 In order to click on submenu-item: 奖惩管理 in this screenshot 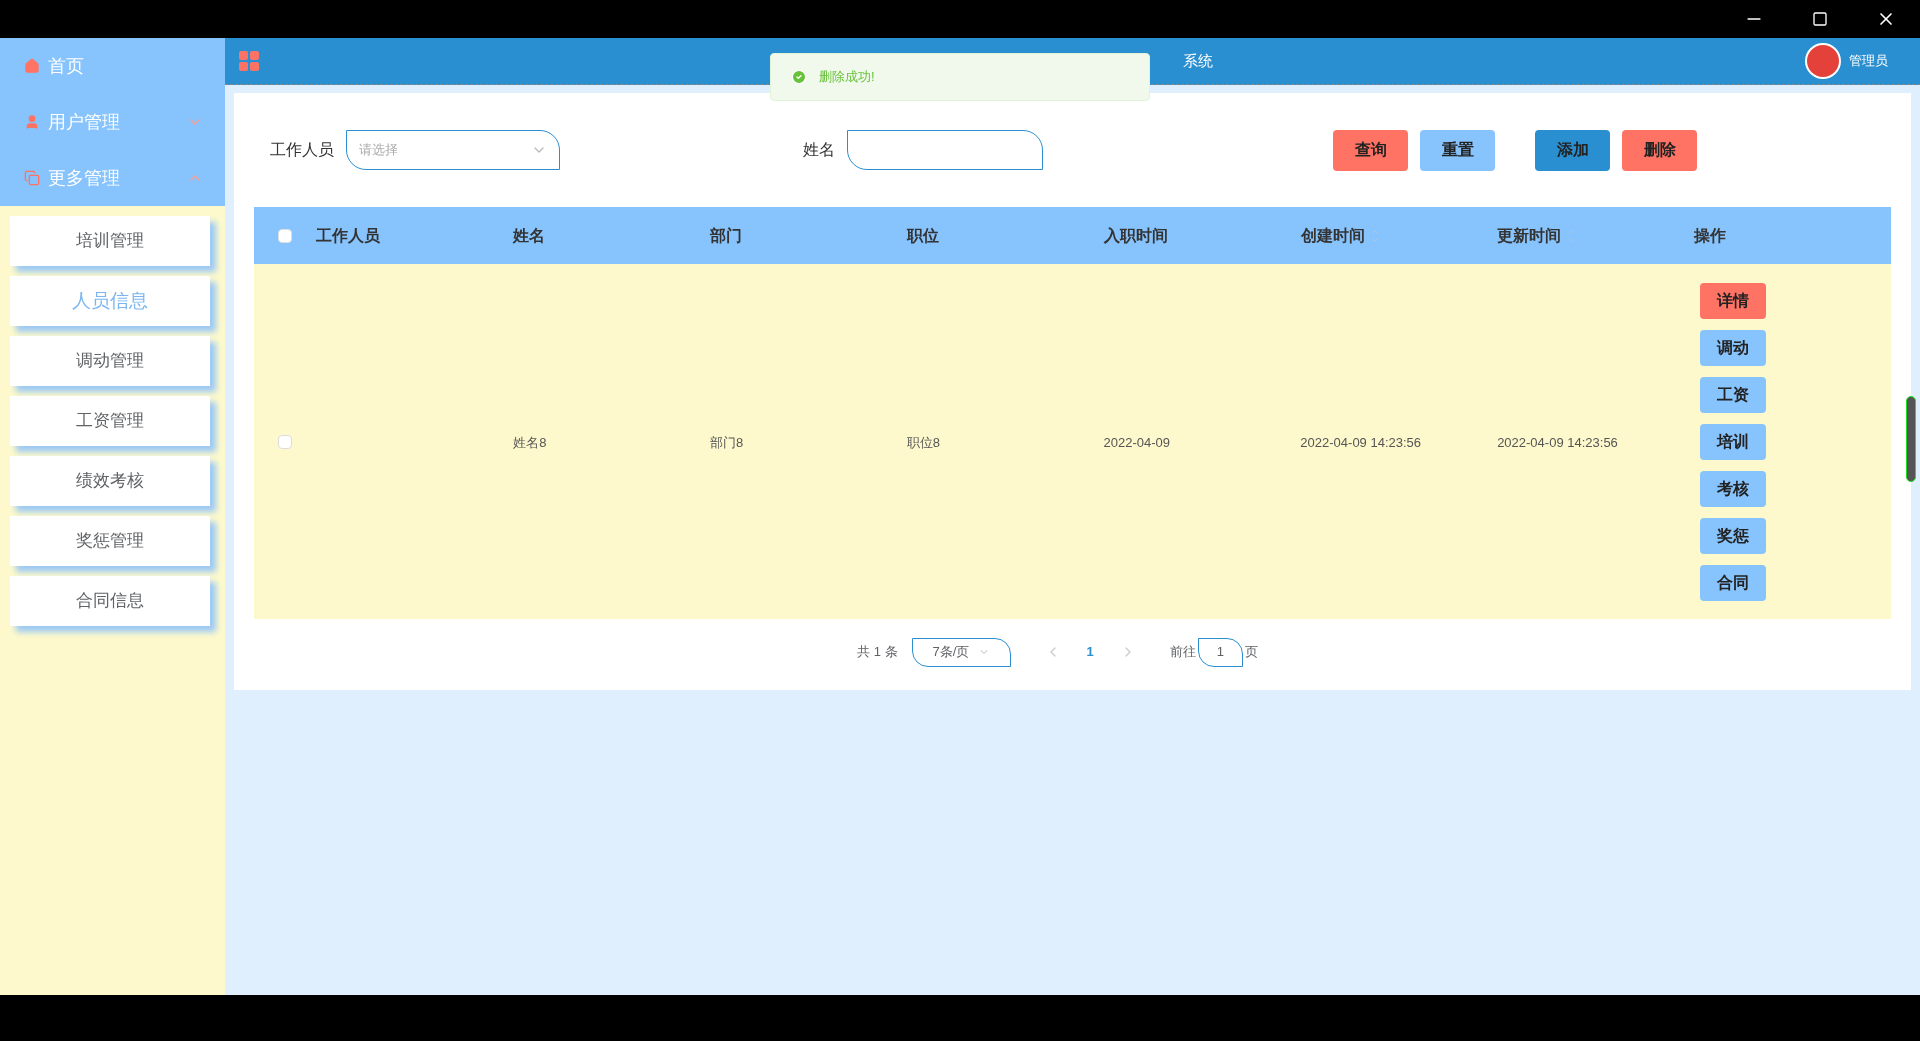, I will do `click(110, 541)`.